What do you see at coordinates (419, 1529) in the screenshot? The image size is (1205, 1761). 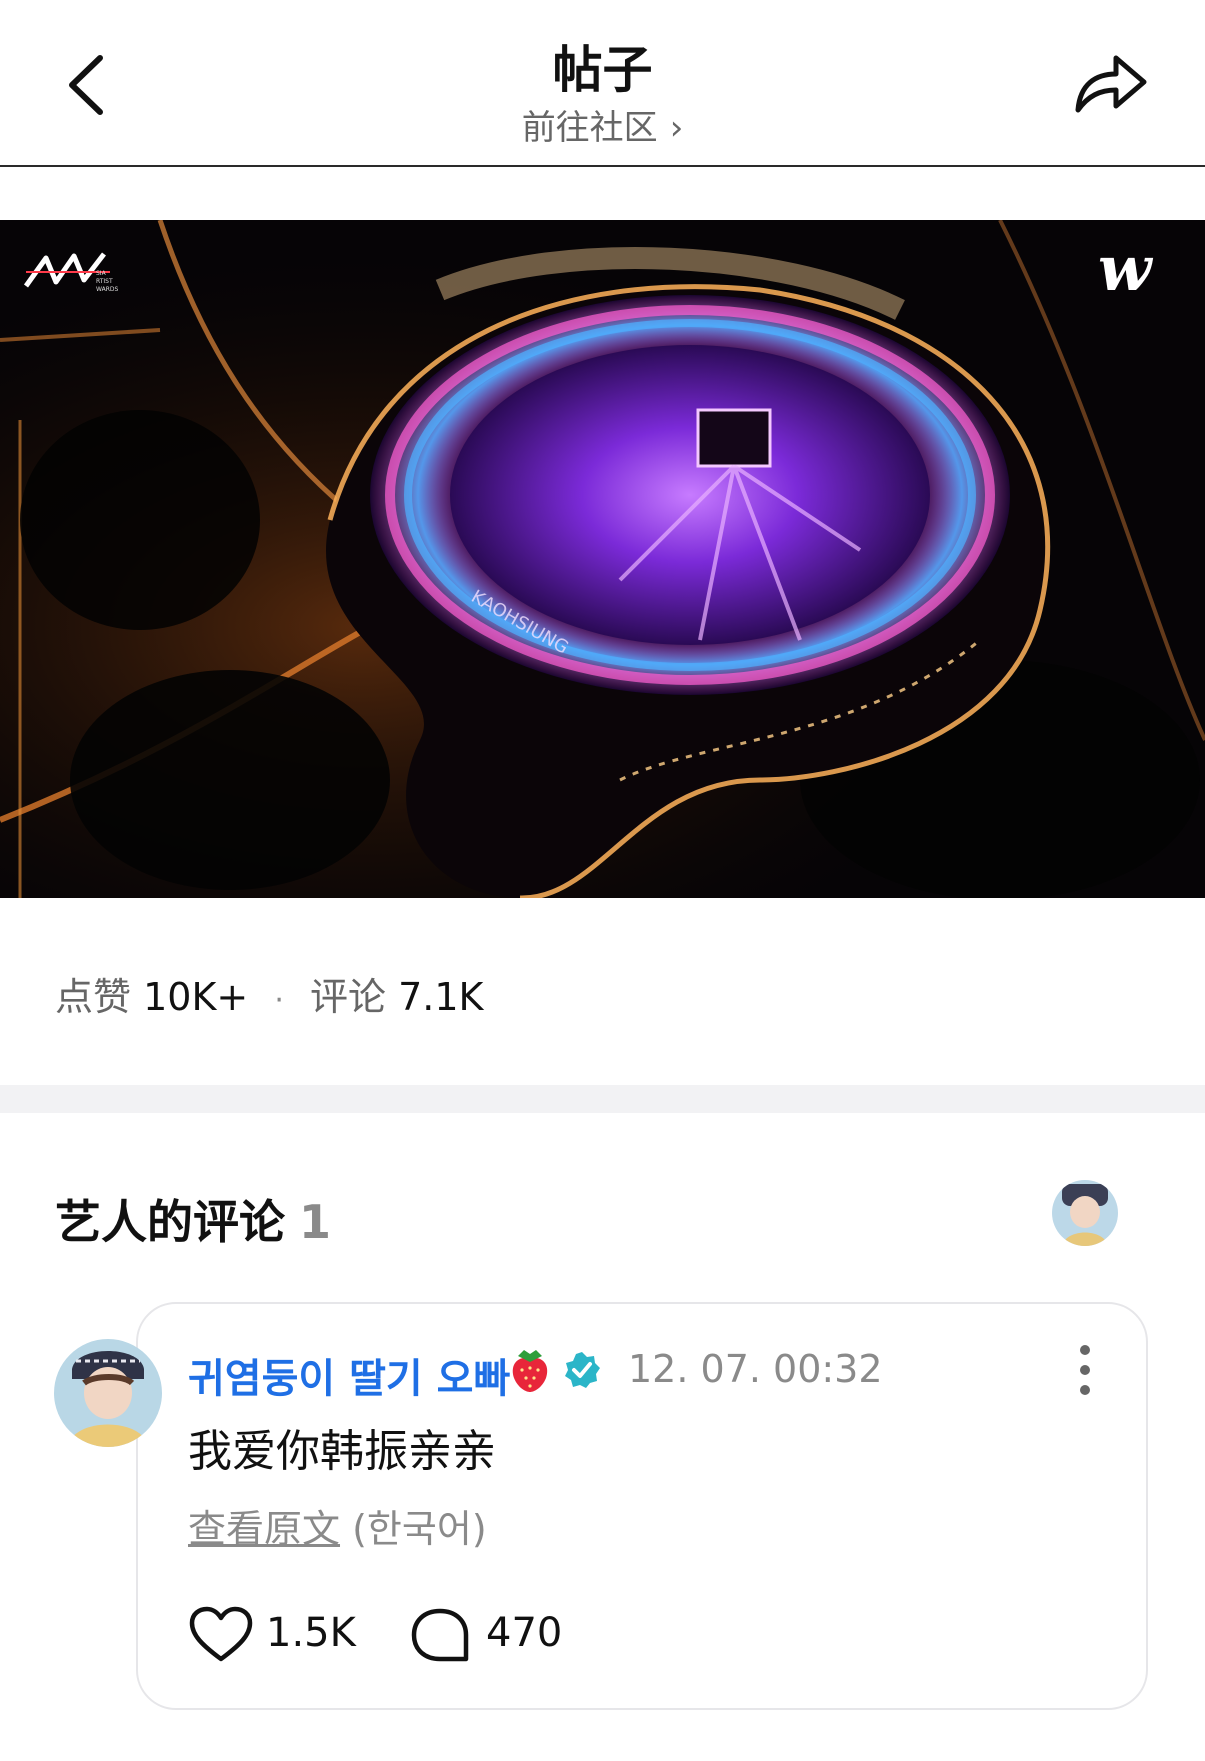 I see `original-language-label: (한국어)` at bounding box center [419, 1529].